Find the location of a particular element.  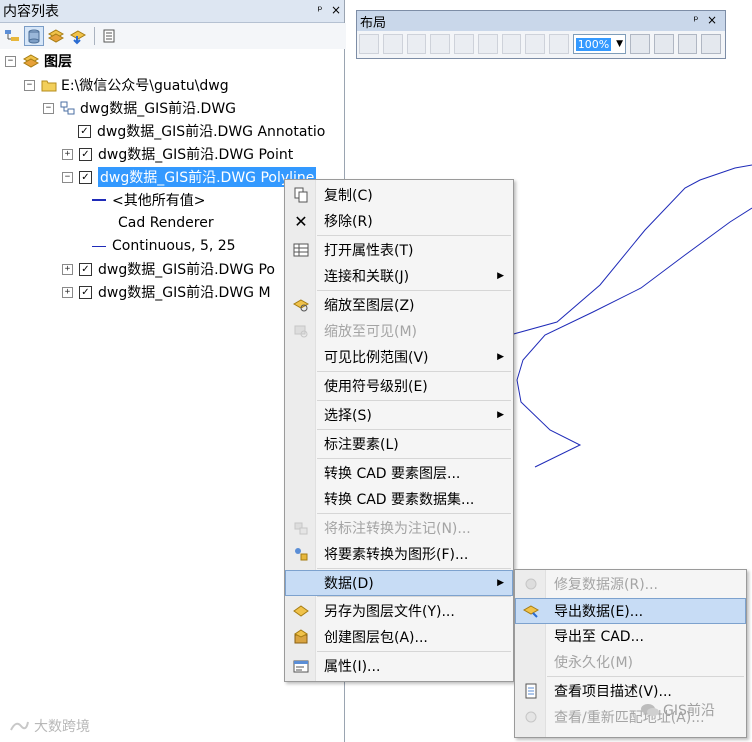

repair-source-icon is located at coordinates (531, 584).